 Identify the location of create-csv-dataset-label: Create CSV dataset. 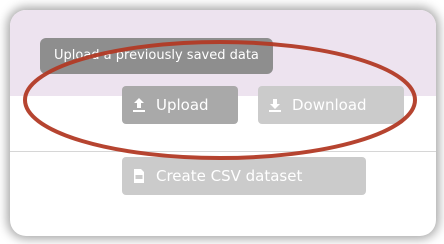
(229, 176).